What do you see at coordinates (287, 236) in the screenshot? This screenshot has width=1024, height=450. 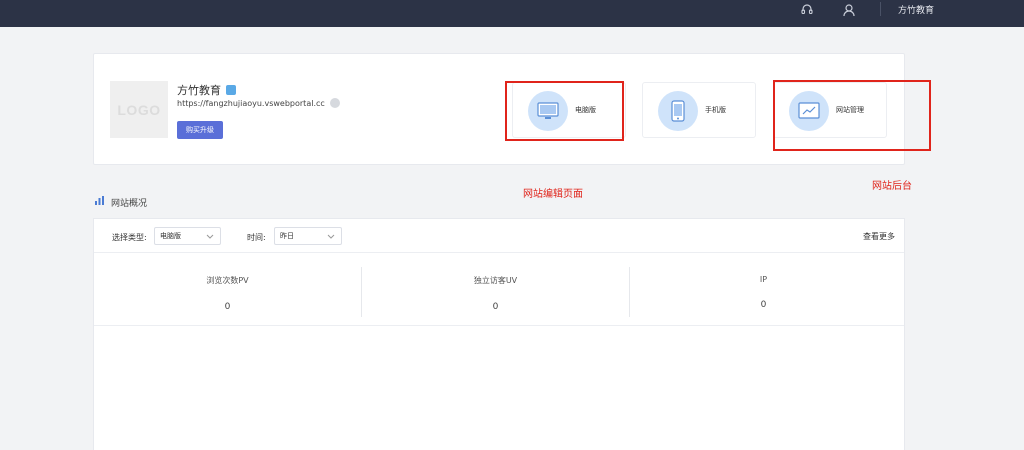 I see `time-select-value: 昨日` at bounding box center [287, 236].